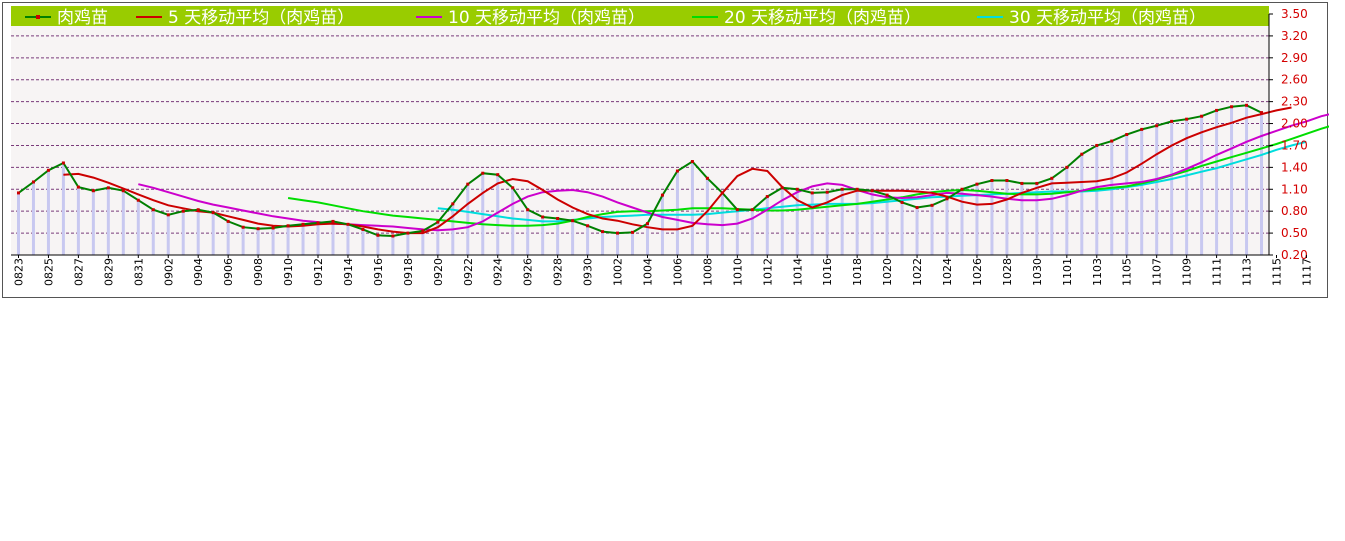  I want to click on x-tick-label: 0825, so click(48, 272).